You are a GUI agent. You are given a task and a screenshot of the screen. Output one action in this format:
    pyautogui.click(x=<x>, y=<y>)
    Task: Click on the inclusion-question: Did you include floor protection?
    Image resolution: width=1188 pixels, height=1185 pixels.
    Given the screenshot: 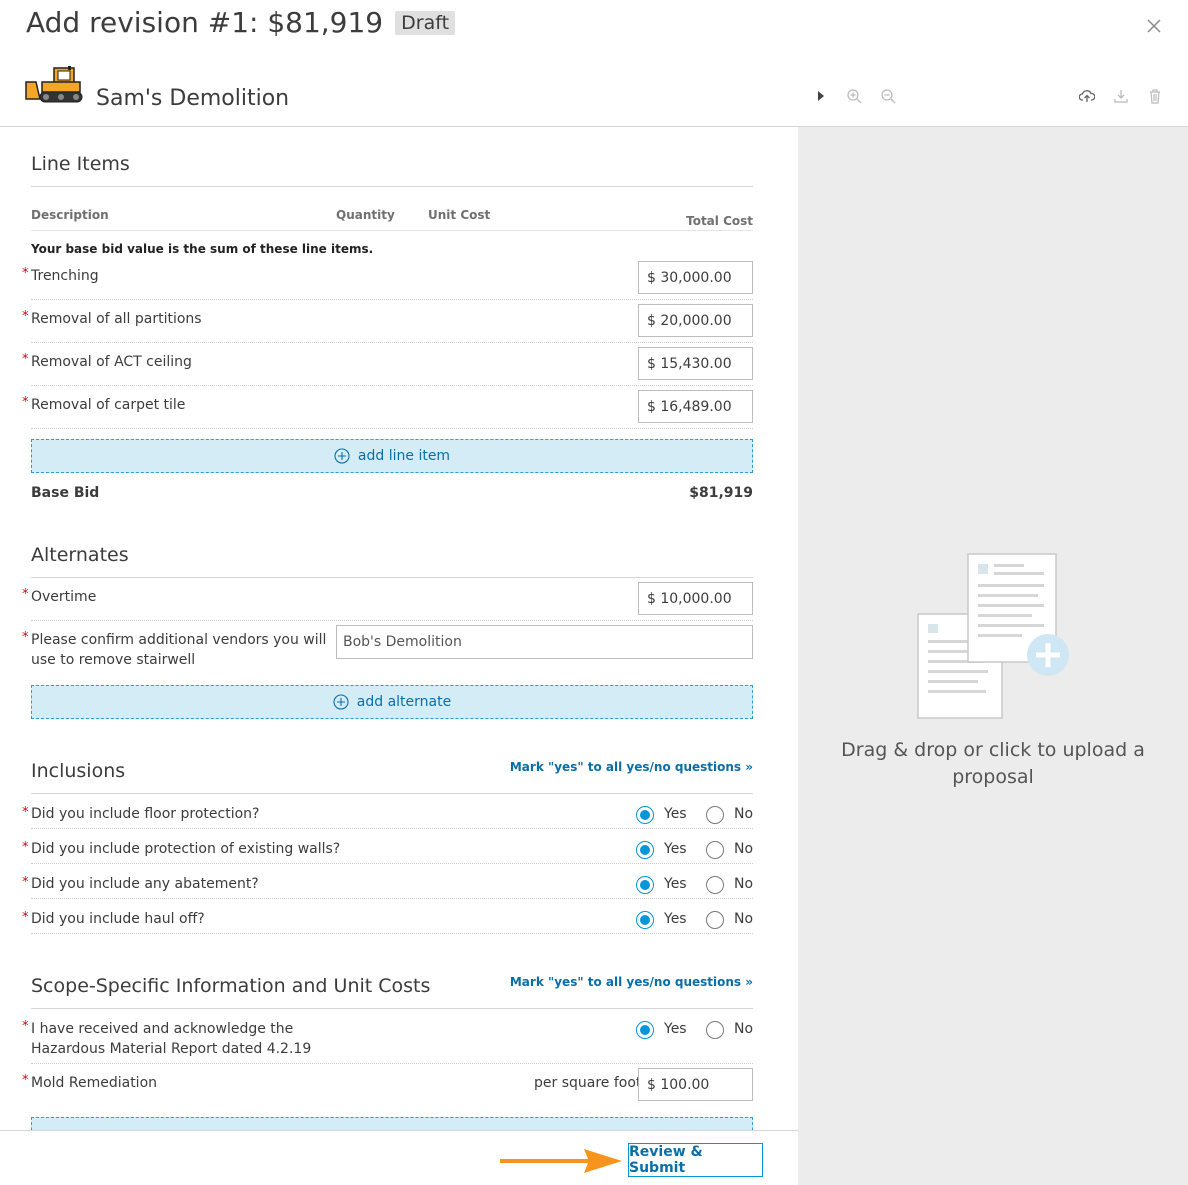 What is the action you would take?
    pyautogui.click(x=145, y=814)
    